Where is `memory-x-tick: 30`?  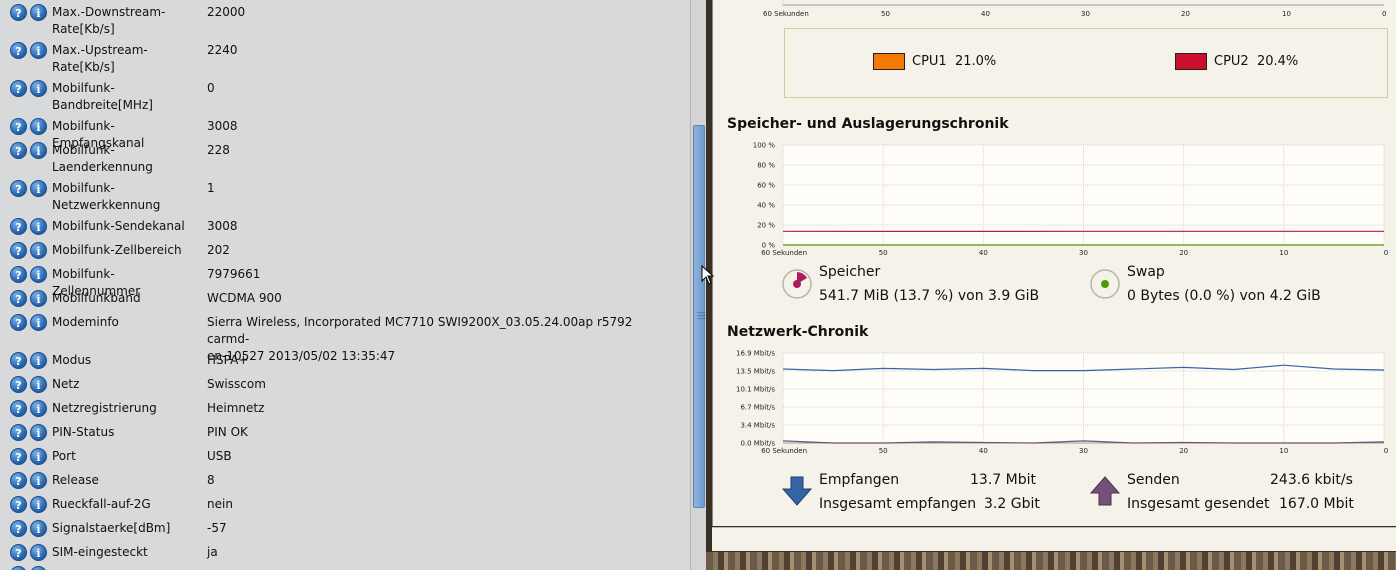
memory-x-tick: 30 is located at coordinates (1083, 253).